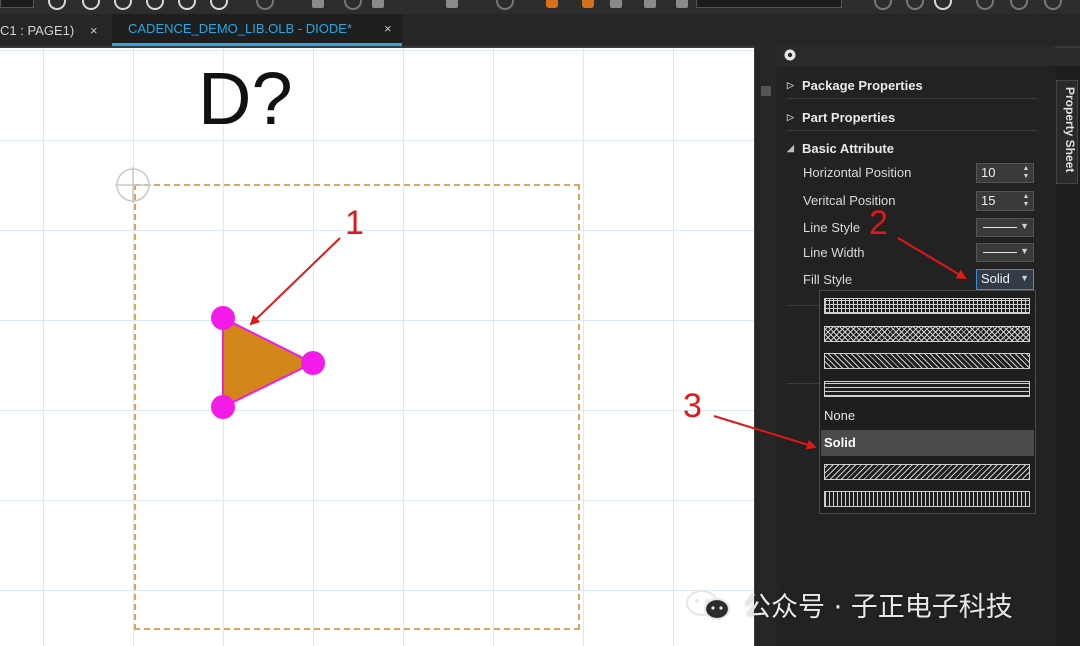 The width and height of the screenshot is (1080, 646). What do you see at coordinates (988, 172) in the screenshot?
I see `horizontal-position-value: 10` at bounding box center [988, 172].